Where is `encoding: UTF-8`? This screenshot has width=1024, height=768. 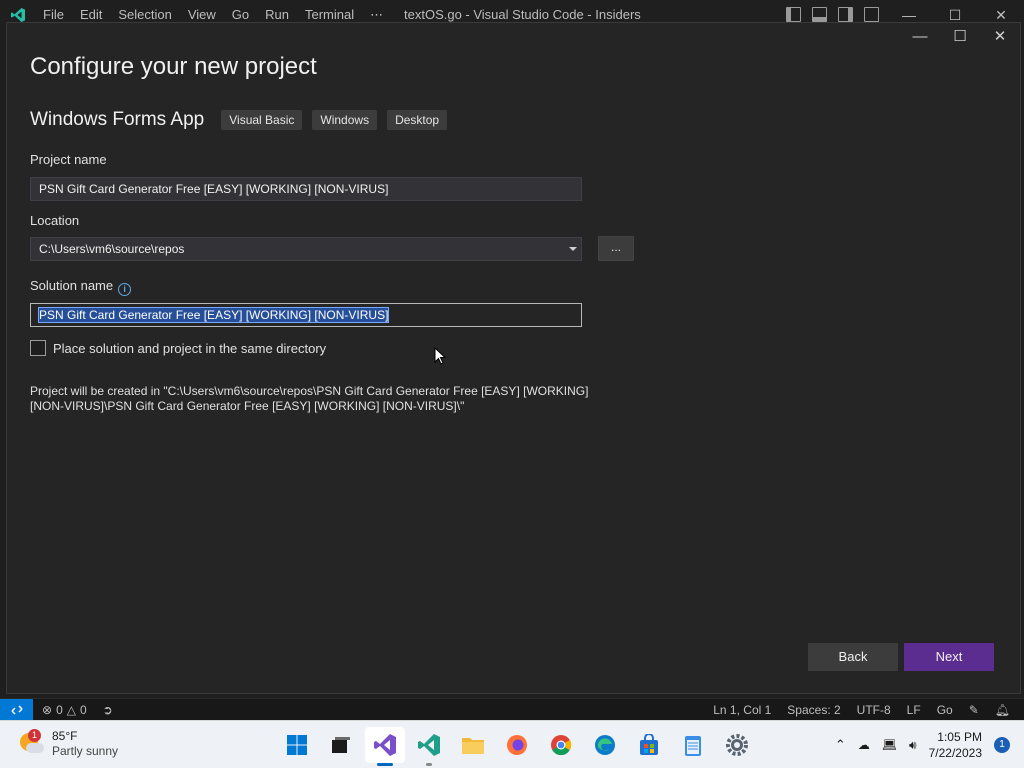
encoding: UTF-8 is located at coordinates (874, 710).